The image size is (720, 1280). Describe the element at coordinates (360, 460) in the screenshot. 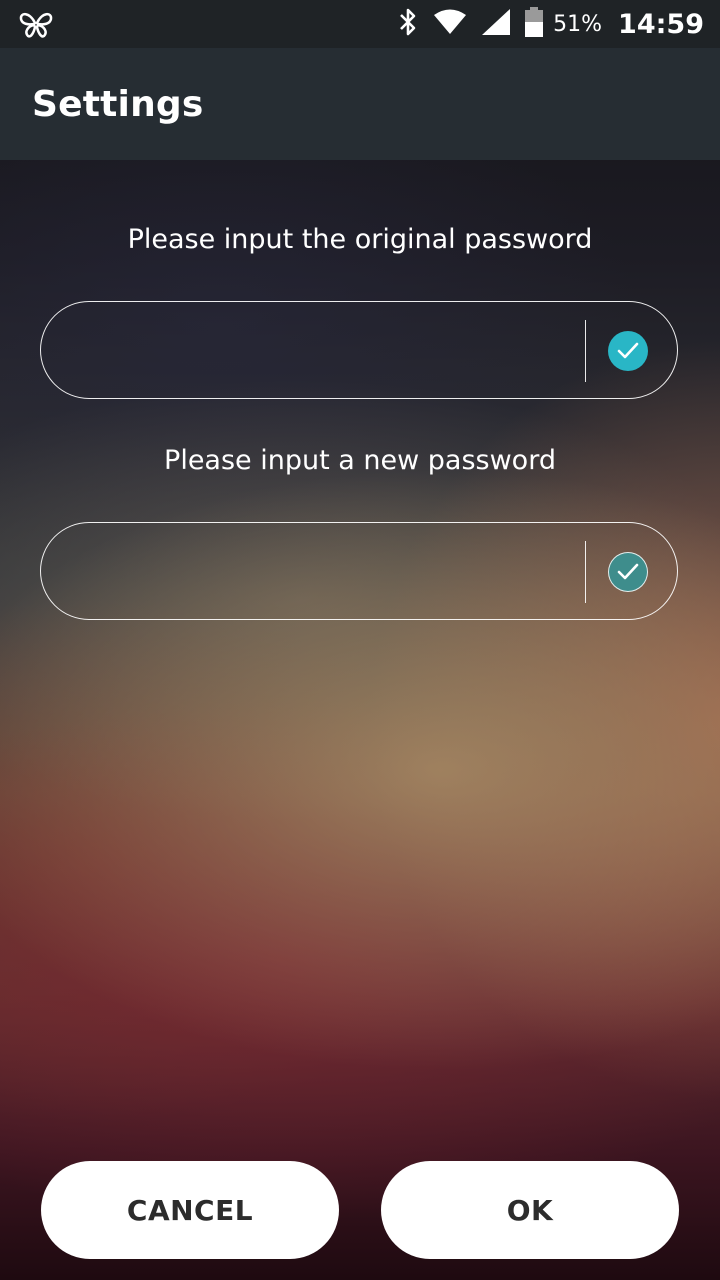

I see `new-password-prompt: Please input a new password` at that location.